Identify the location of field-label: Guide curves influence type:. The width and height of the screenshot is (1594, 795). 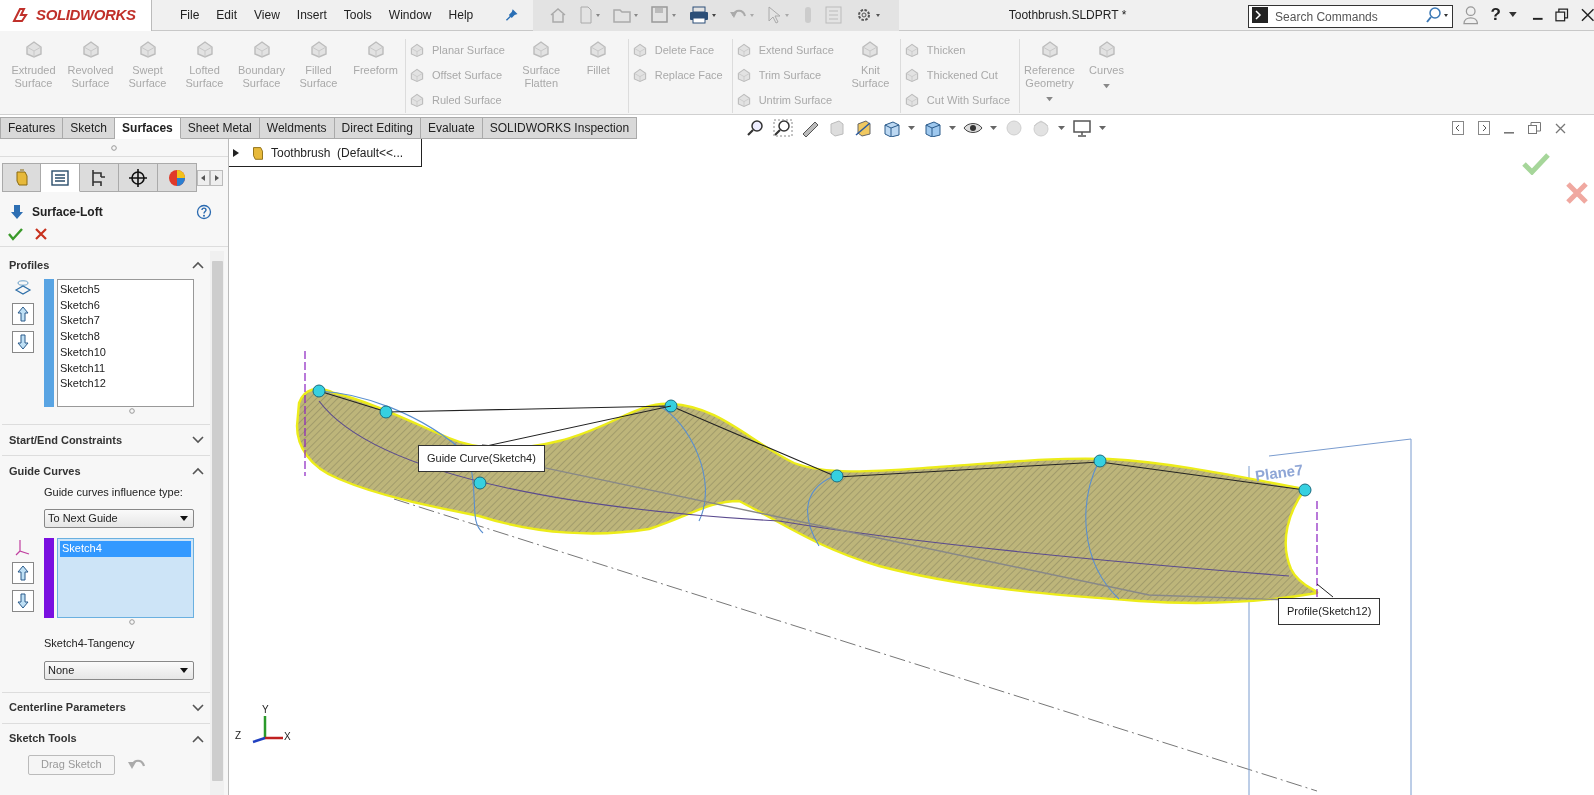
(113, 492).